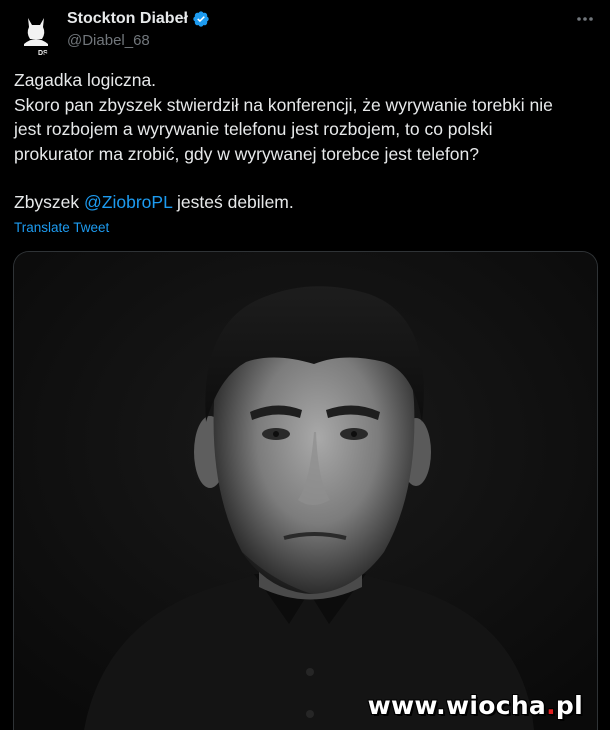 The image size is (610, 730). Describe the element at coordinates (496, 705) in the screenshot. I see `watermark-main: wiocha` at that location.